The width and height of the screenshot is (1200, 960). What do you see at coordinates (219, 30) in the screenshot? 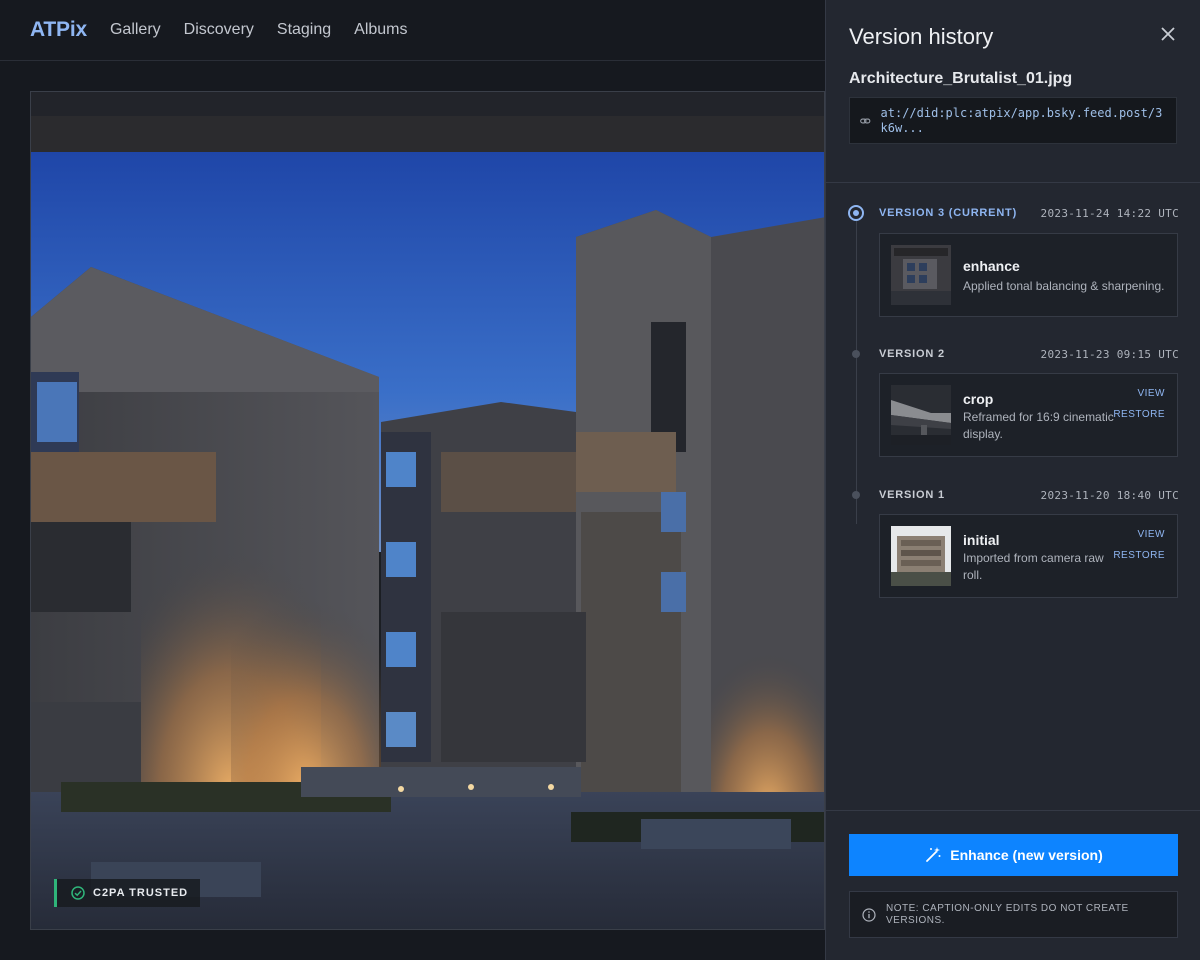
I see `nav-link-discovery: Discovery` at bounding box center [219, 30].